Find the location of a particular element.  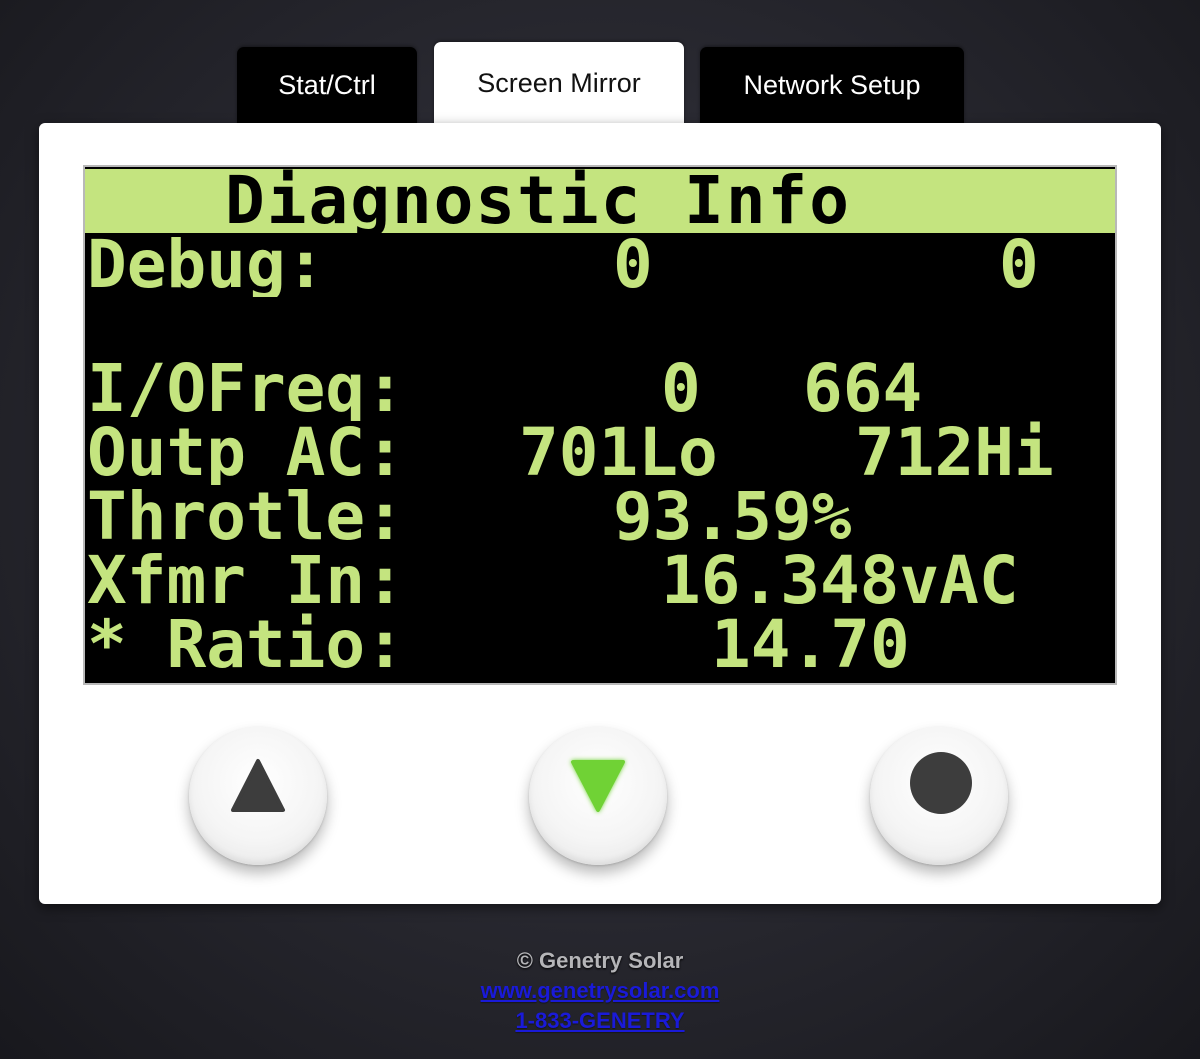

ratio-value: 14.70 is located at coordinates (810, 645).